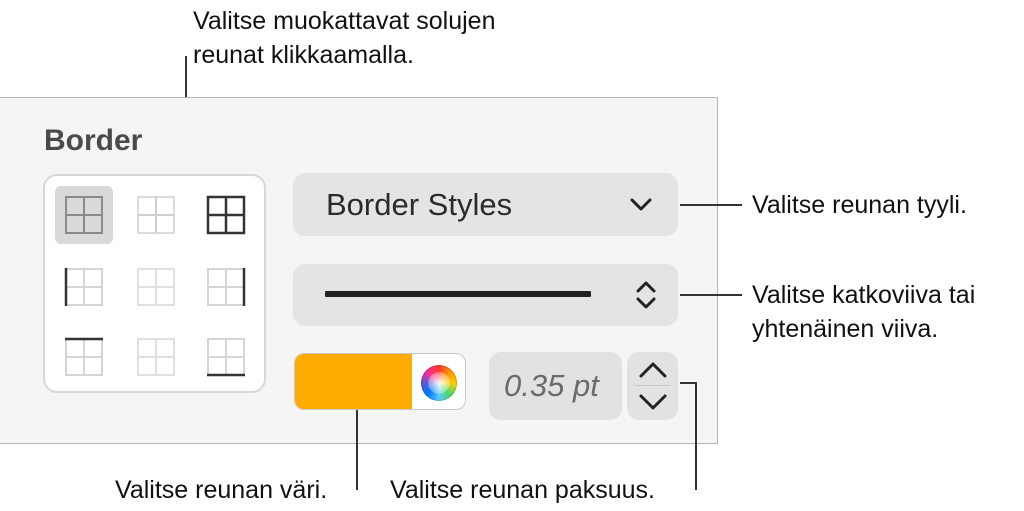 The height and width of the screenshot is (511, 1024). I want to click on border-all-icon, so click(84, 215).